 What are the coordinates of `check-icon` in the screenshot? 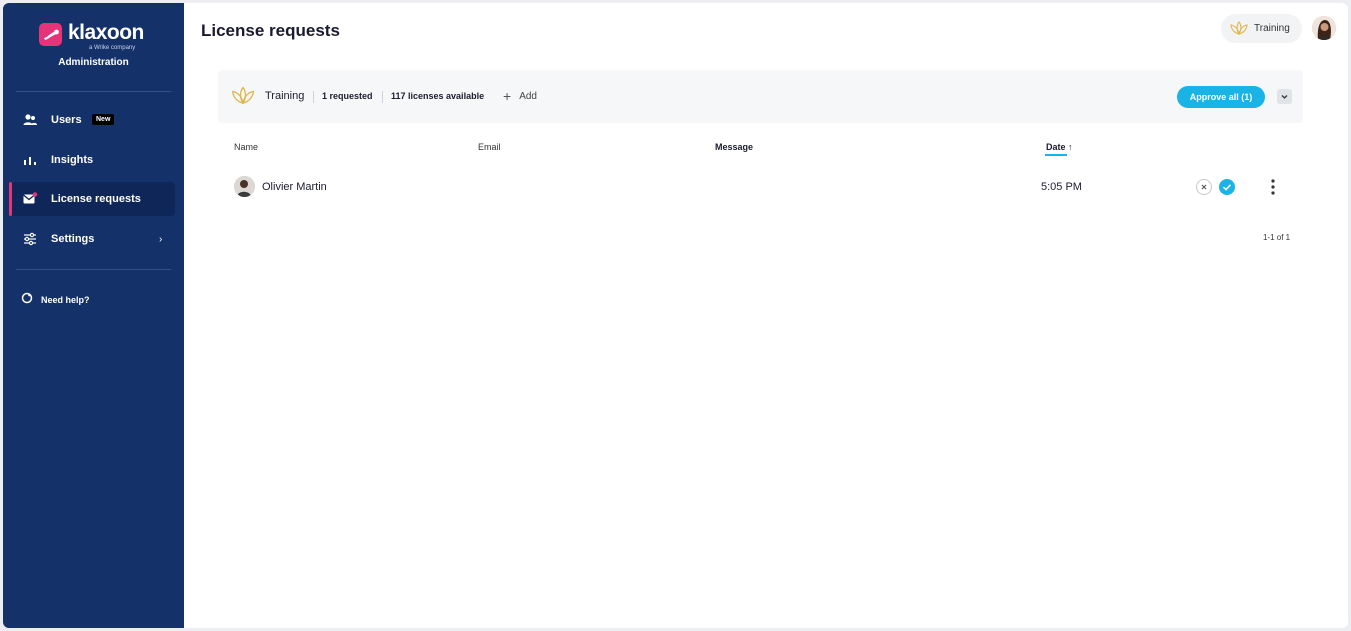 It's located at (1227, 190).